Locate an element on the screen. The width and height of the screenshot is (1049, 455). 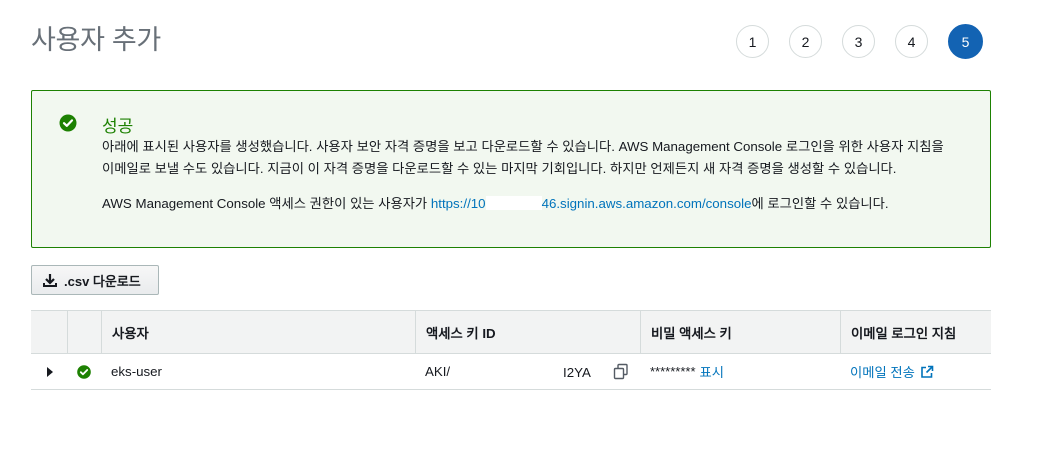
console-prefix: AWS Management Console 액세스 권한이 있는 사용자가 is located at coordinates (266, 203).